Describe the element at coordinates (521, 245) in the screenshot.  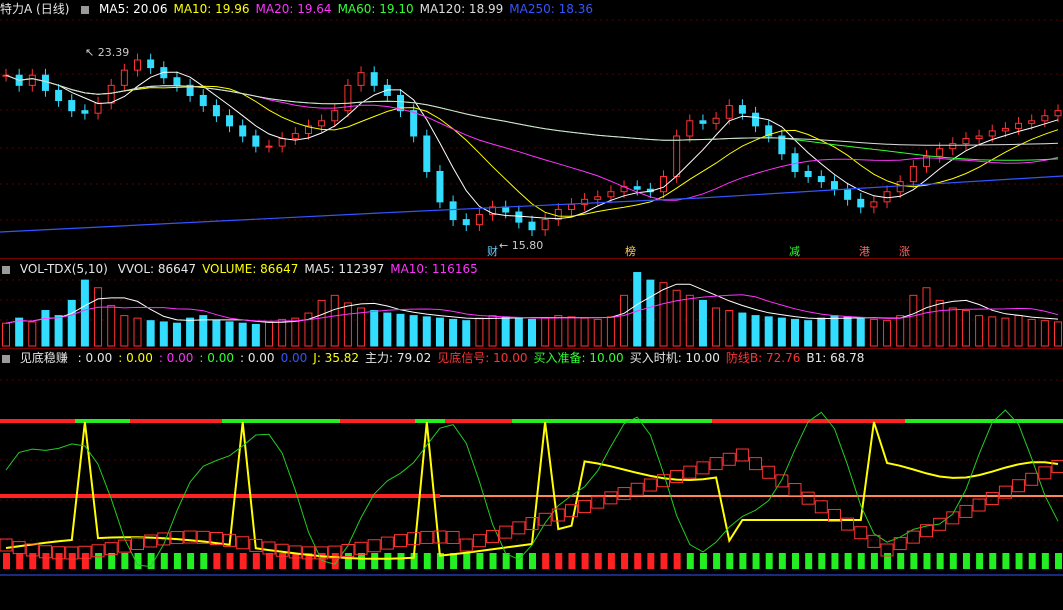
I see `low-price-label: ← 15.80` at that location.